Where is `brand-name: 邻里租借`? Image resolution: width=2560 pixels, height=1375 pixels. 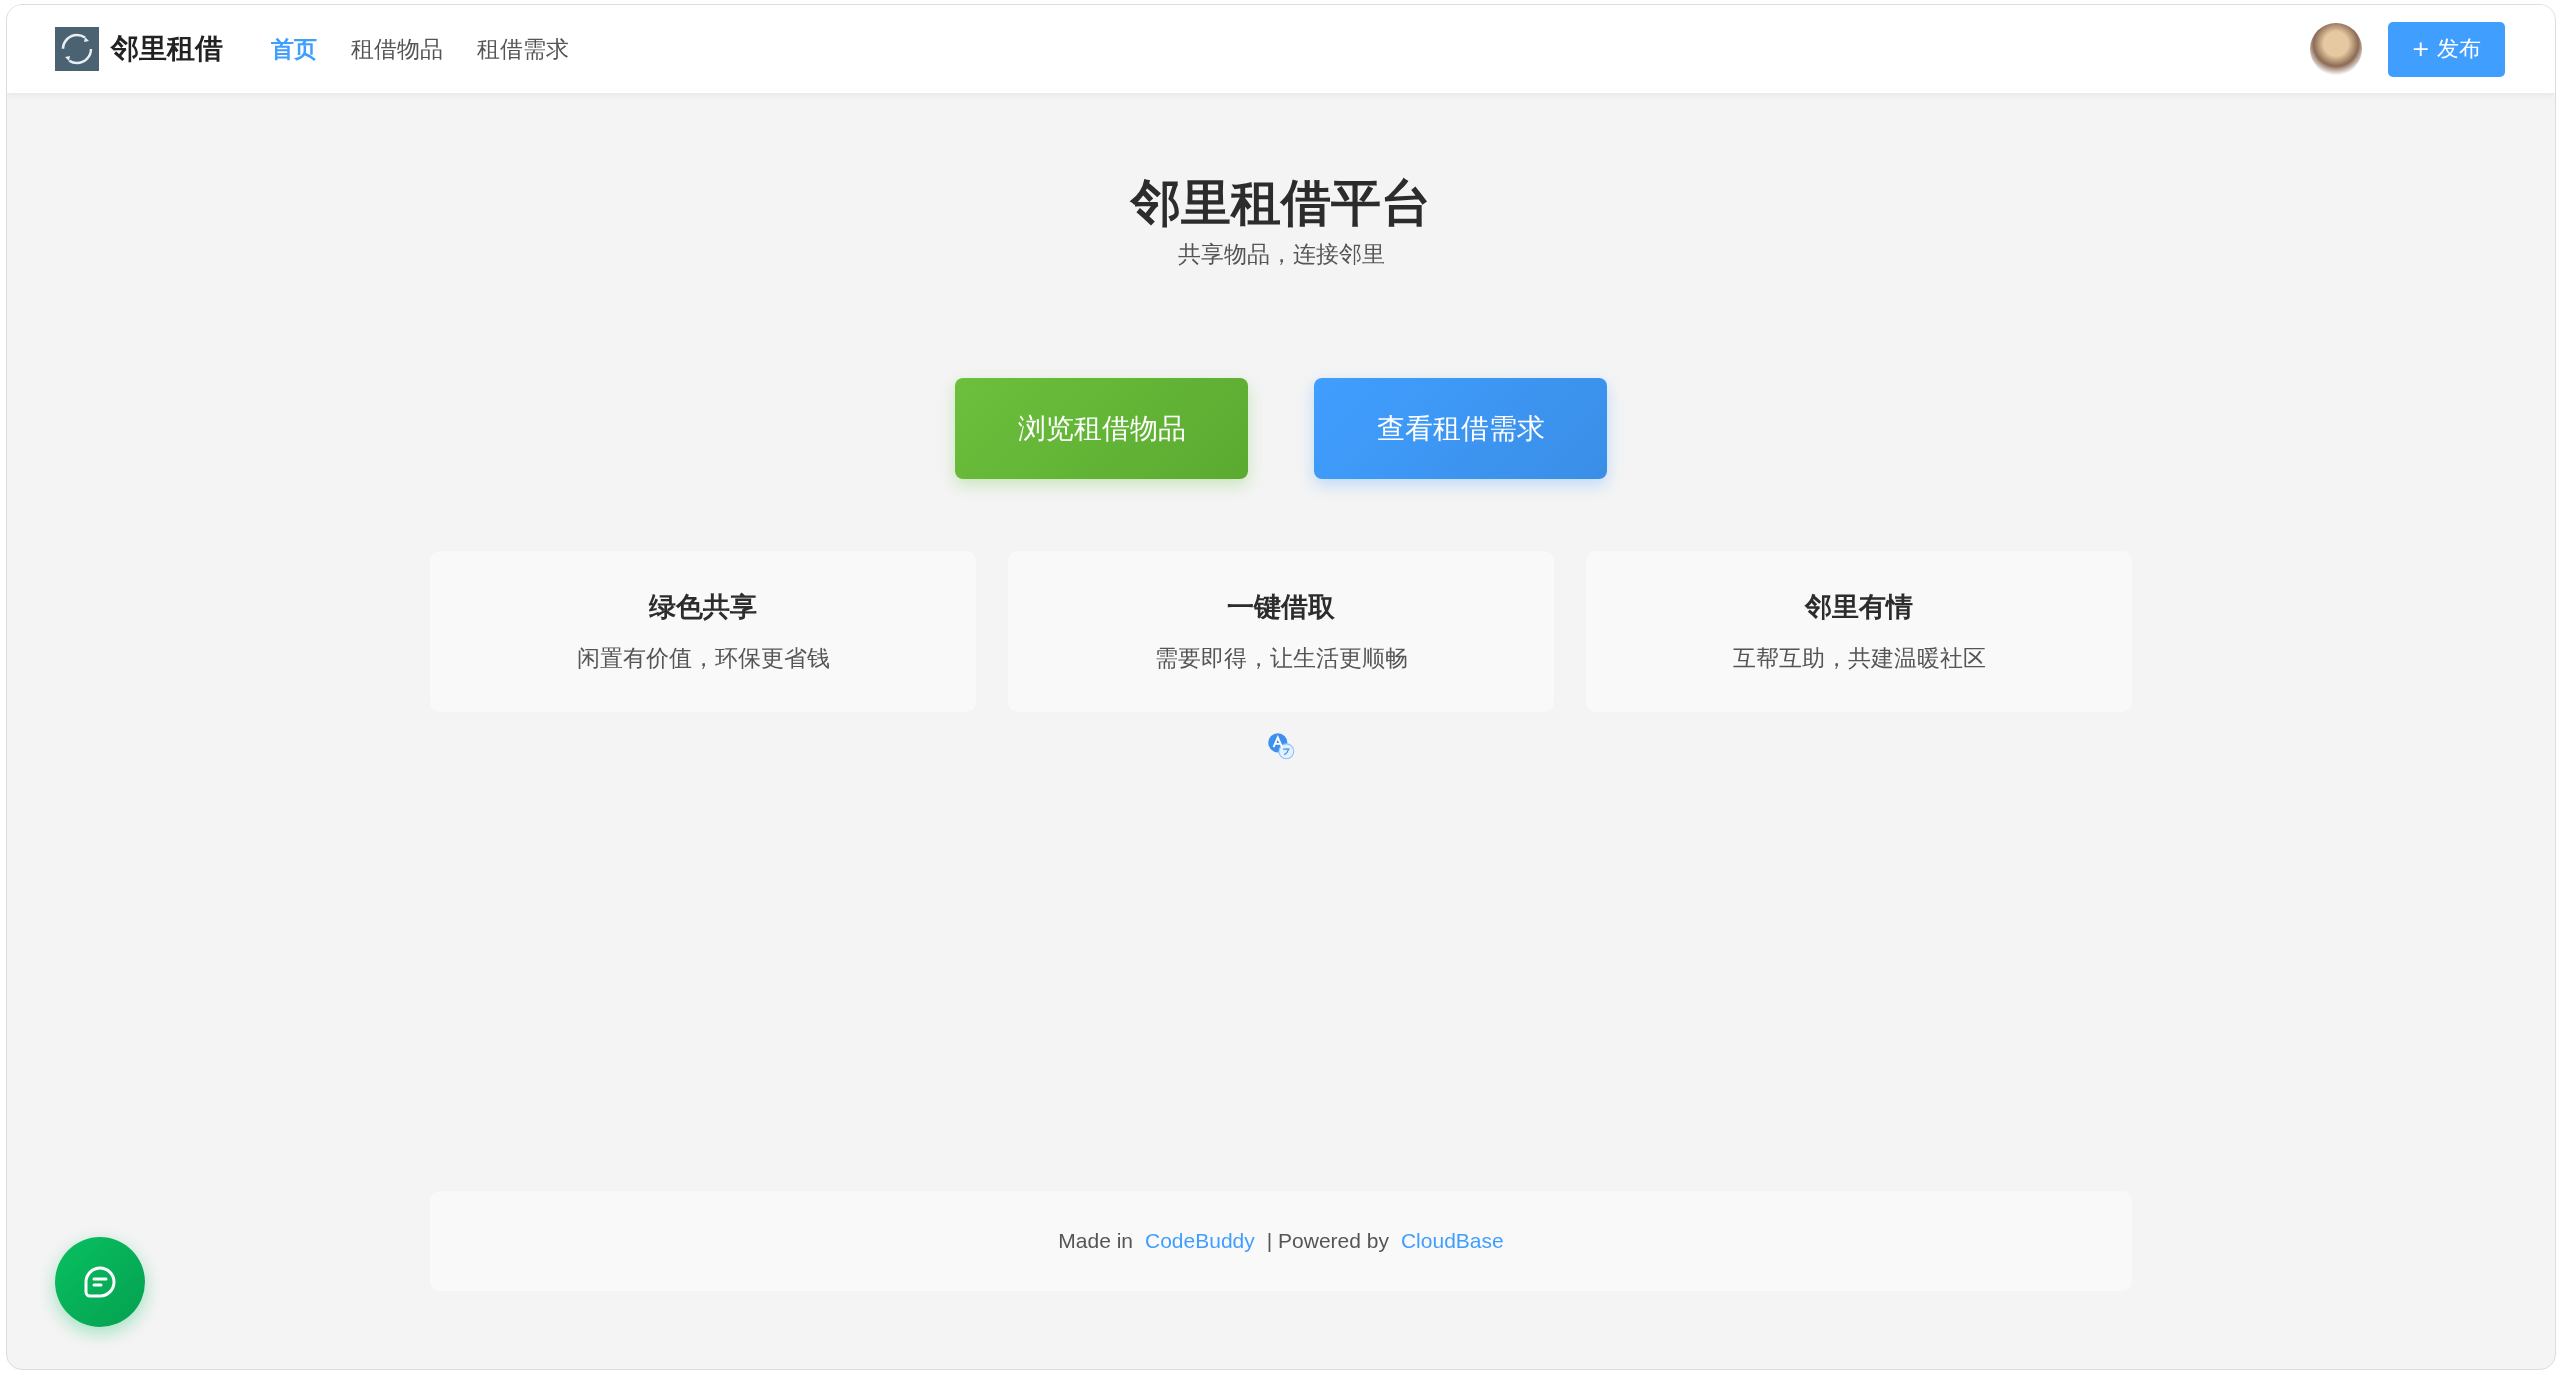
brand-name: 邻里租借 is located at coordinates (167, 49).